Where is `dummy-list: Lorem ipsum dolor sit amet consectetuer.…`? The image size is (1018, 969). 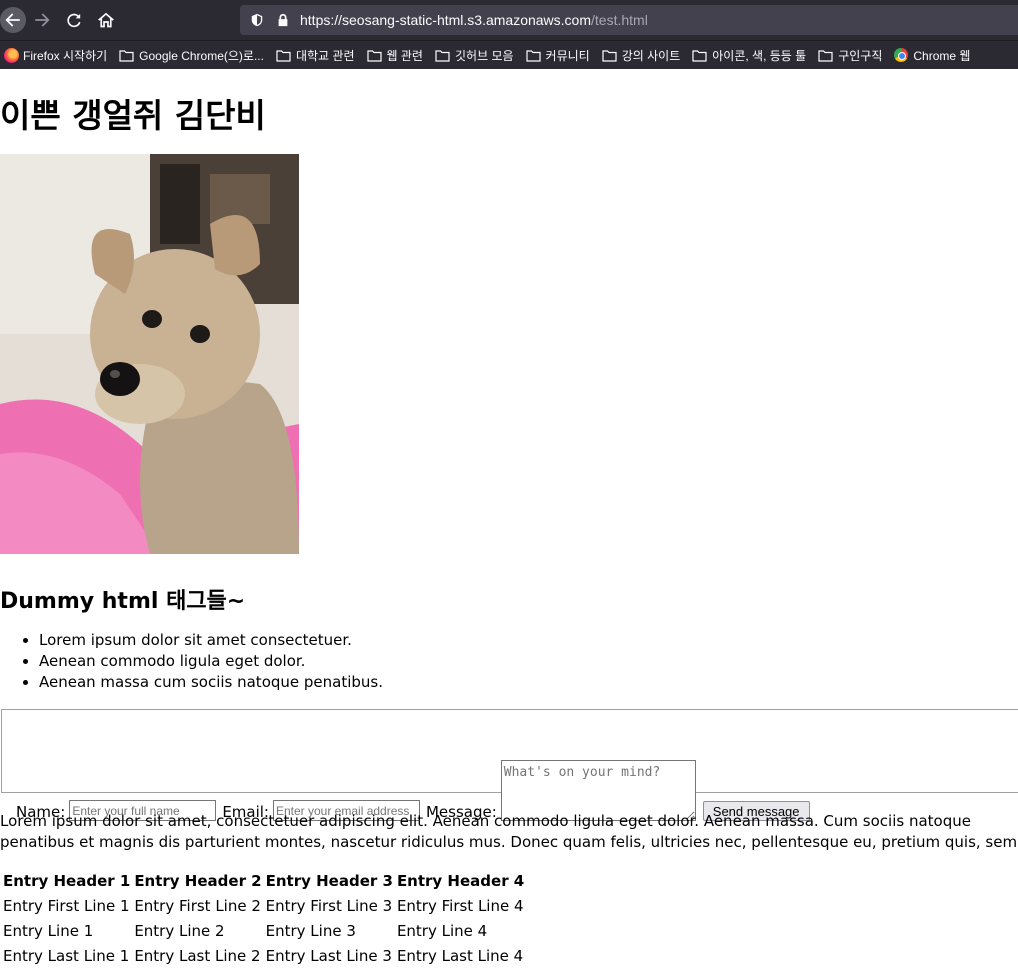 dummy-list: Lorem ipsum dolor sit amet consectetuer.… is located at coordinates (191, 661).